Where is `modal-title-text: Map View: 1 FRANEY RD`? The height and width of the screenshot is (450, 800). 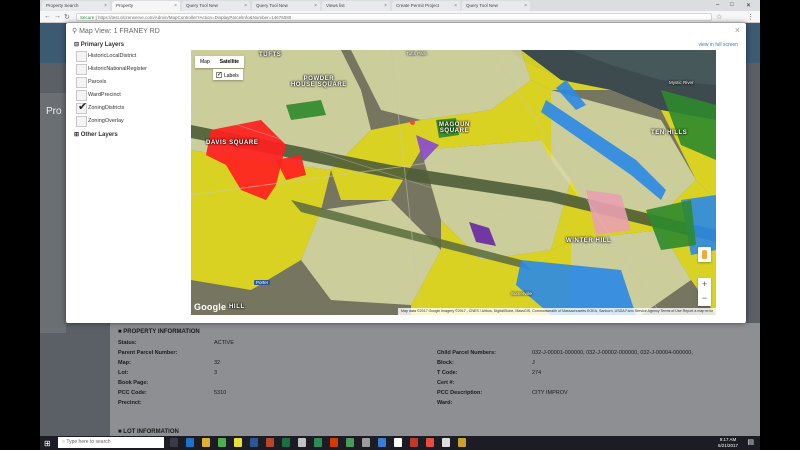 modal-title-text: Map View: 1 FRANEY RD is located at coordinates (119, 31).